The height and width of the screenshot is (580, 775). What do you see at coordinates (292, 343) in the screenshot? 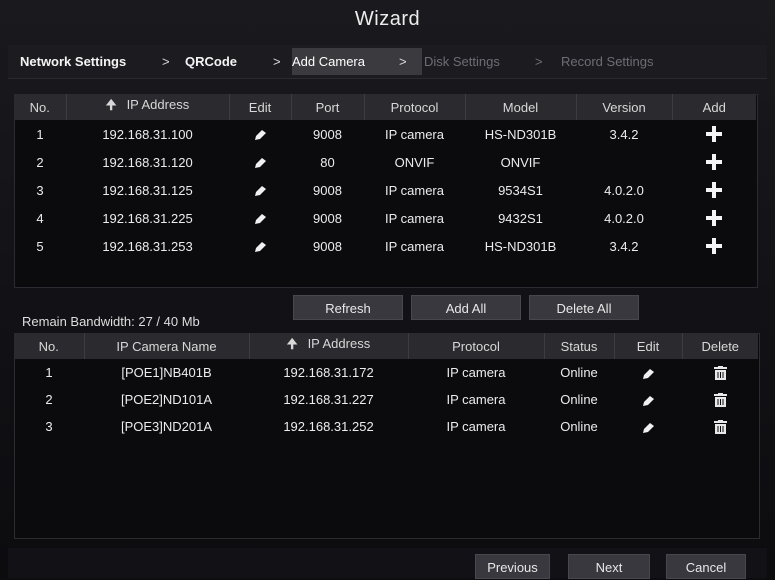
I see `up-arrow-icon: 🠉` at bounding box center [292, 343].